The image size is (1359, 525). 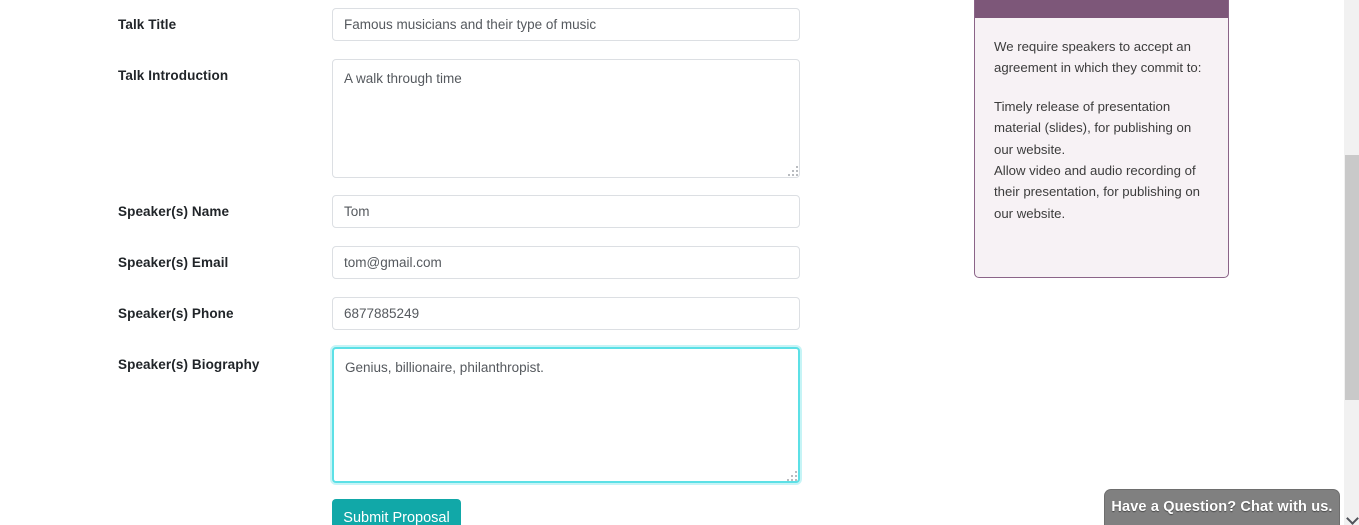 What do you see at coordinates (176, 313) in the screenshot?
I see `label-speaker-phone: Speaker(s) Phone` at bounding box center [176, 313].